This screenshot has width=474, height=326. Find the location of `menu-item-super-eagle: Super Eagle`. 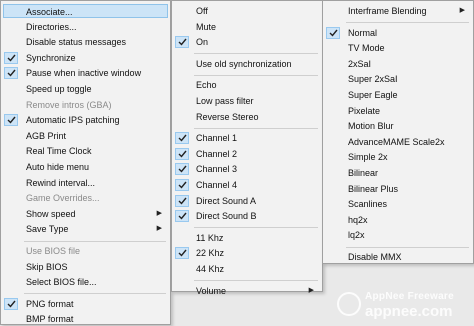

menu-item-super-eagle: Super Eagle is located at coordinates (398, 95).